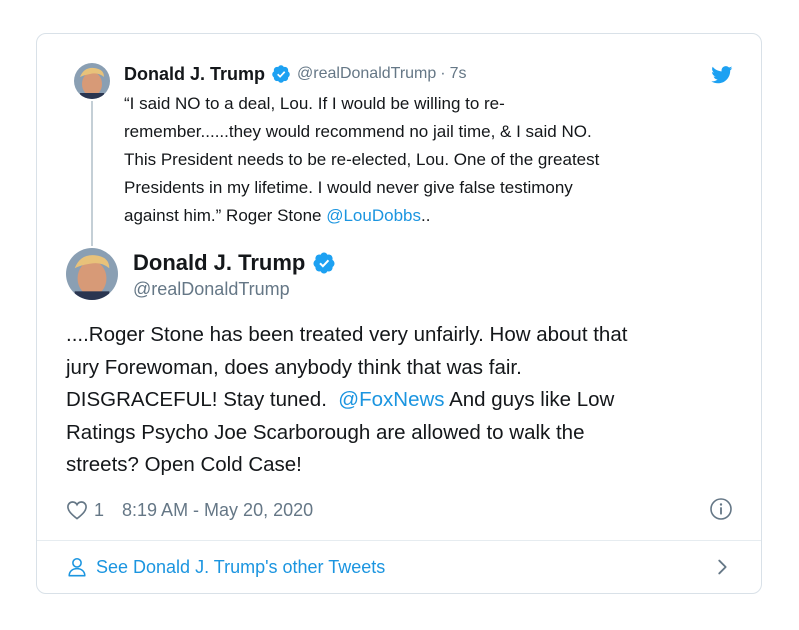 The image size is (799, 630). I want to click on like-count: 1, so click(99, 510).